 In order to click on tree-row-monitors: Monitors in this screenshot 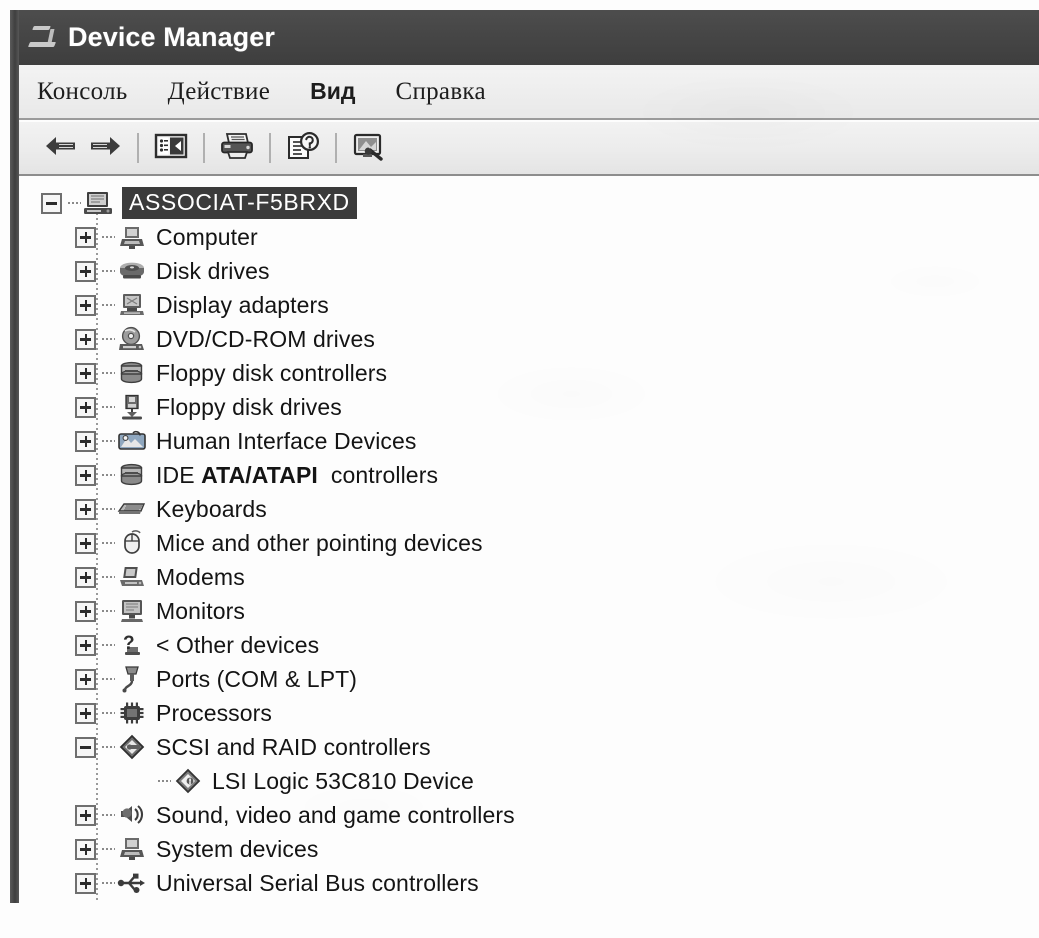, I will do `click(529, 611)`.